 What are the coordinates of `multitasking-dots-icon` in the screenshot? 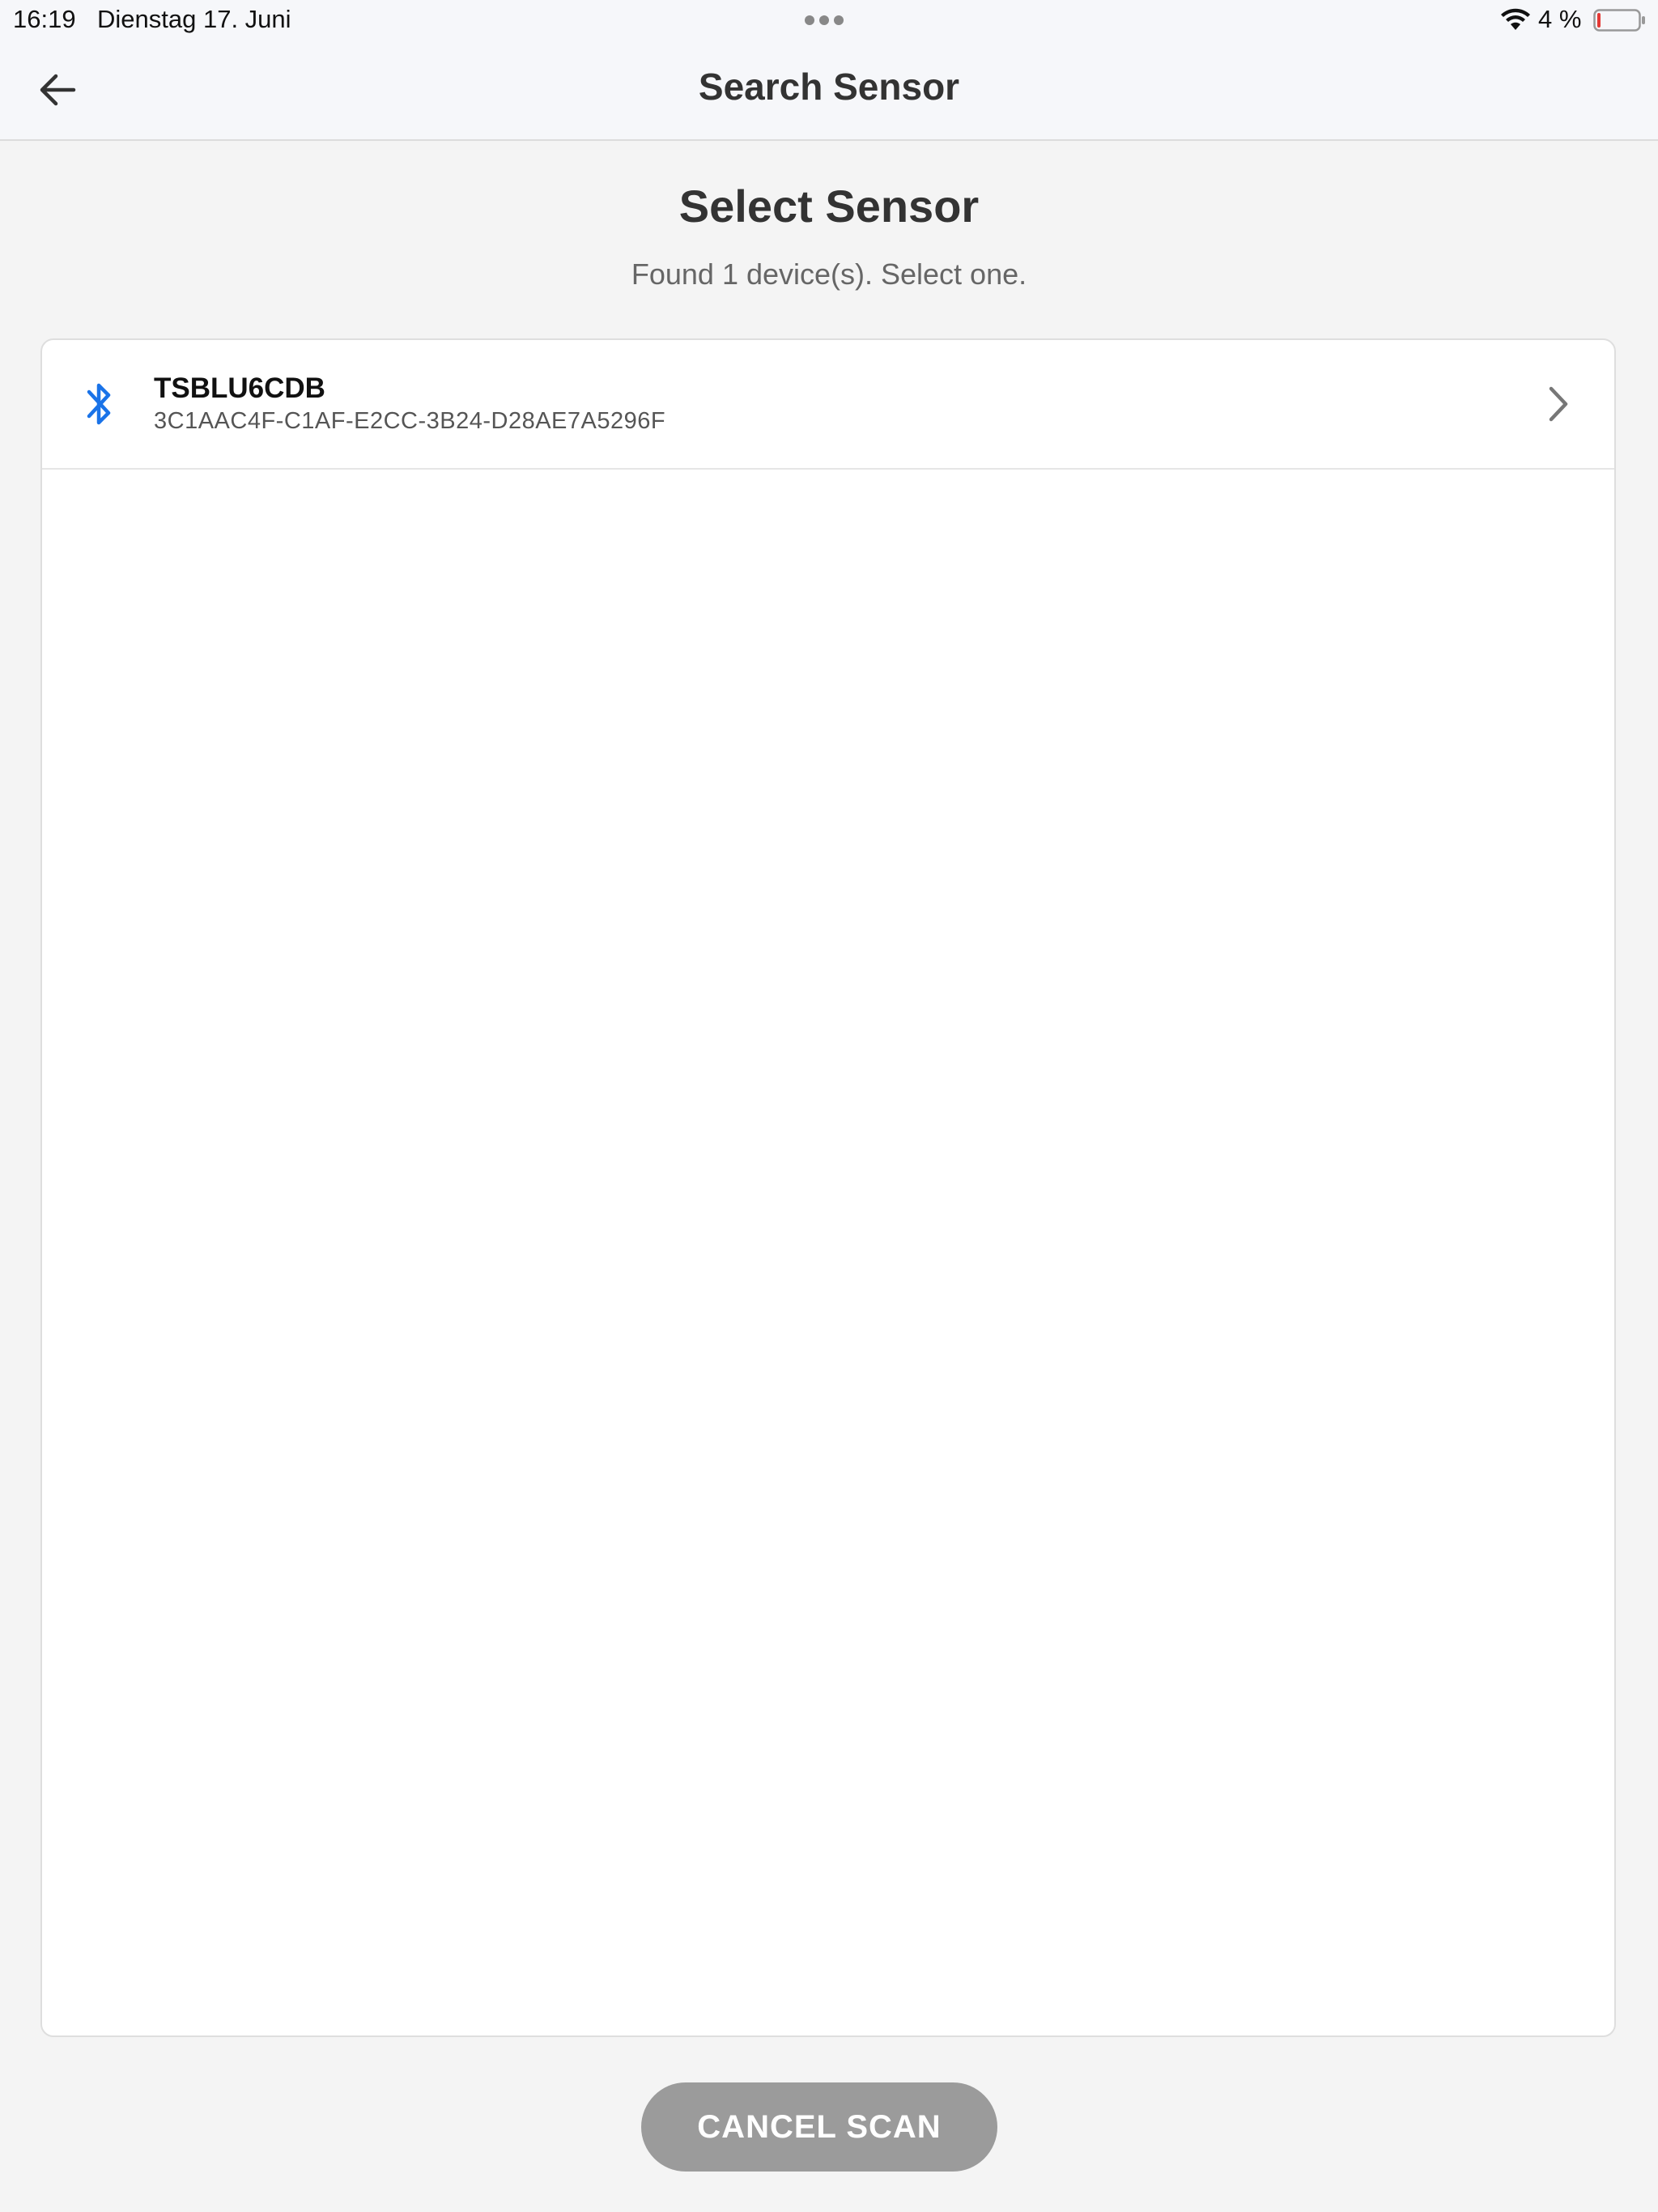 It's located at (829, 21).